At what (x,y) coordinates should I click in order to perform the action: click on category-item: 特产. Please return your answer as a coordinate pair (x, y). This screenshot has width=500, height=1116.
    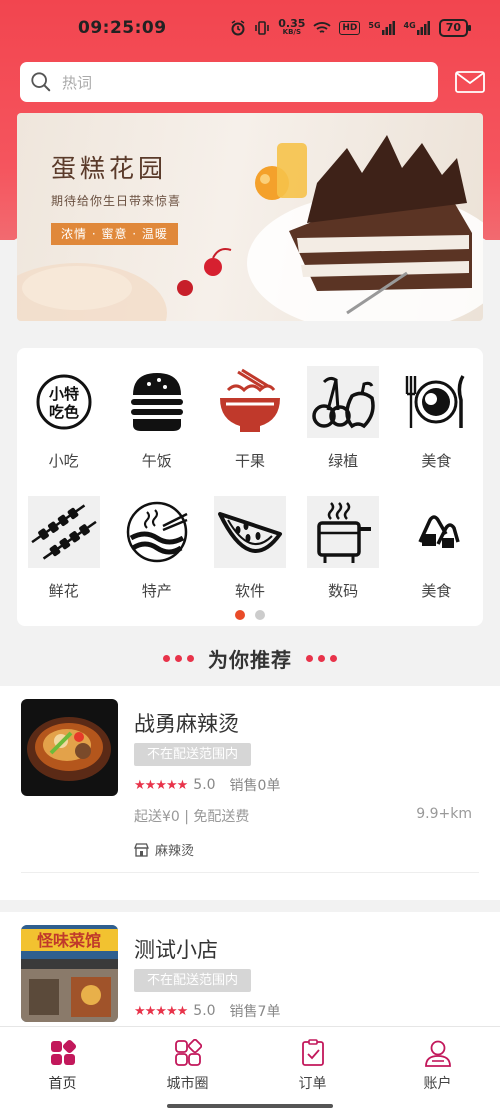
    Looking at the image, I should click on (156, 561).